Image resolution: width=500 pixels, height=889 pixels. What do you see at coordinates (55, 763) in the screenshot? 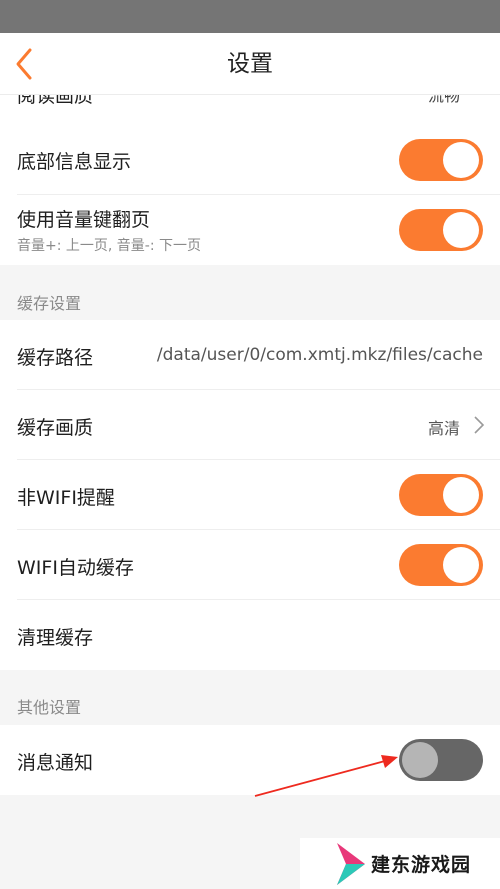
I see `notification-label: 消息通知` at bounding box center [55, 763].